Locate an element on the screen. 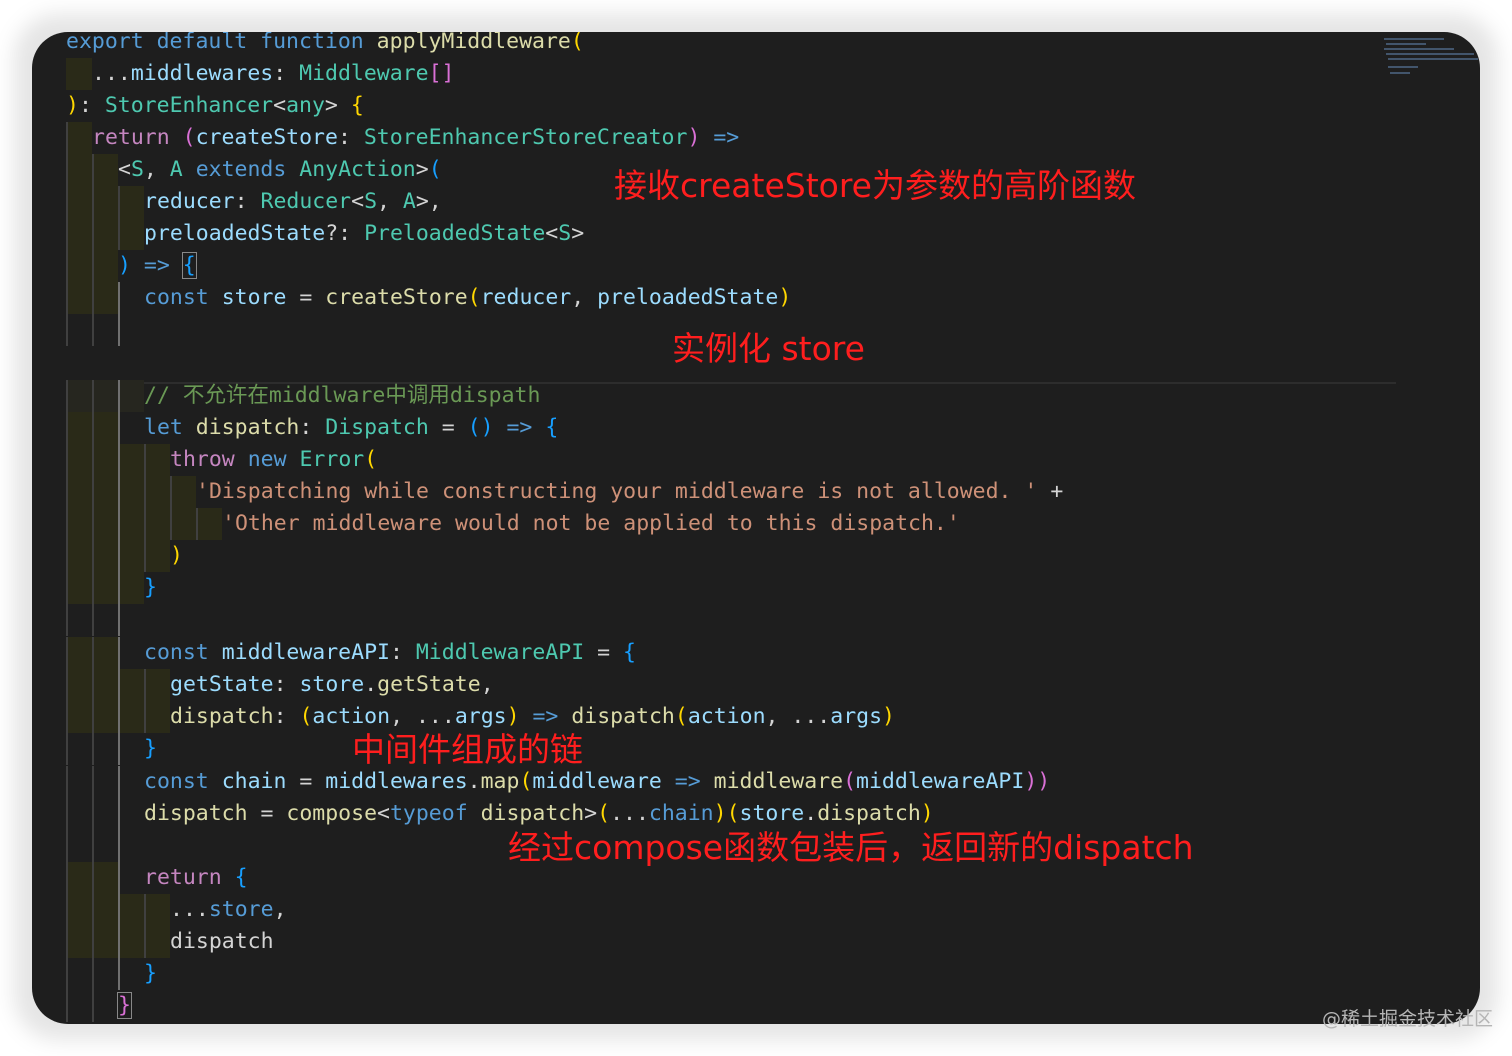 The height and width of the screenshot is (1056, 1512). annotation-instantiate-store: 实例化 store is located at coordinates (768, 348).